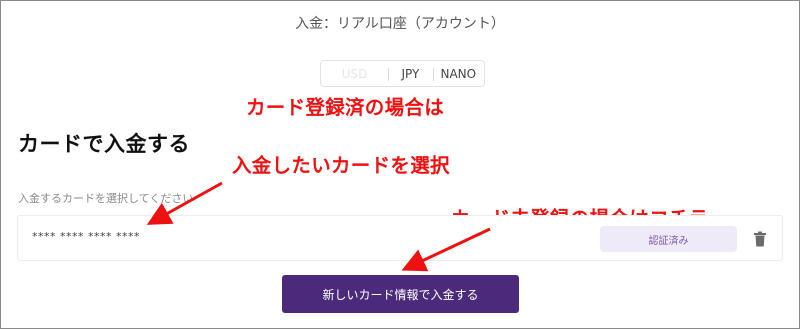 This screenshot has width=800, height=329. I want to click on currency-selector: USD JPY NANO, so click(402, 73).